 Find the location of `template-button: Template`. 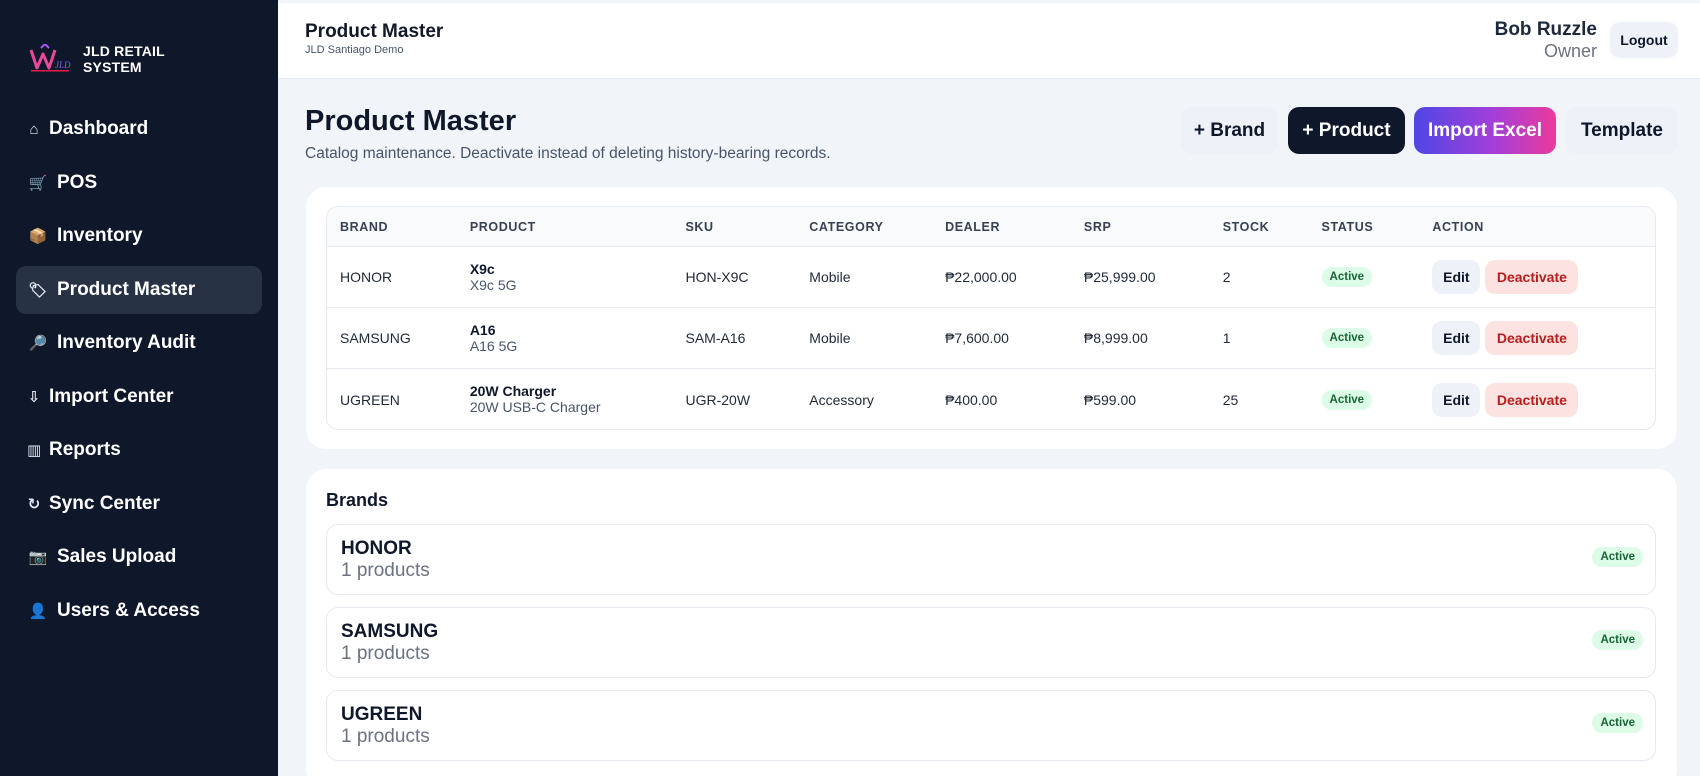

template-button: Template is located at coordinates (1622, 130).